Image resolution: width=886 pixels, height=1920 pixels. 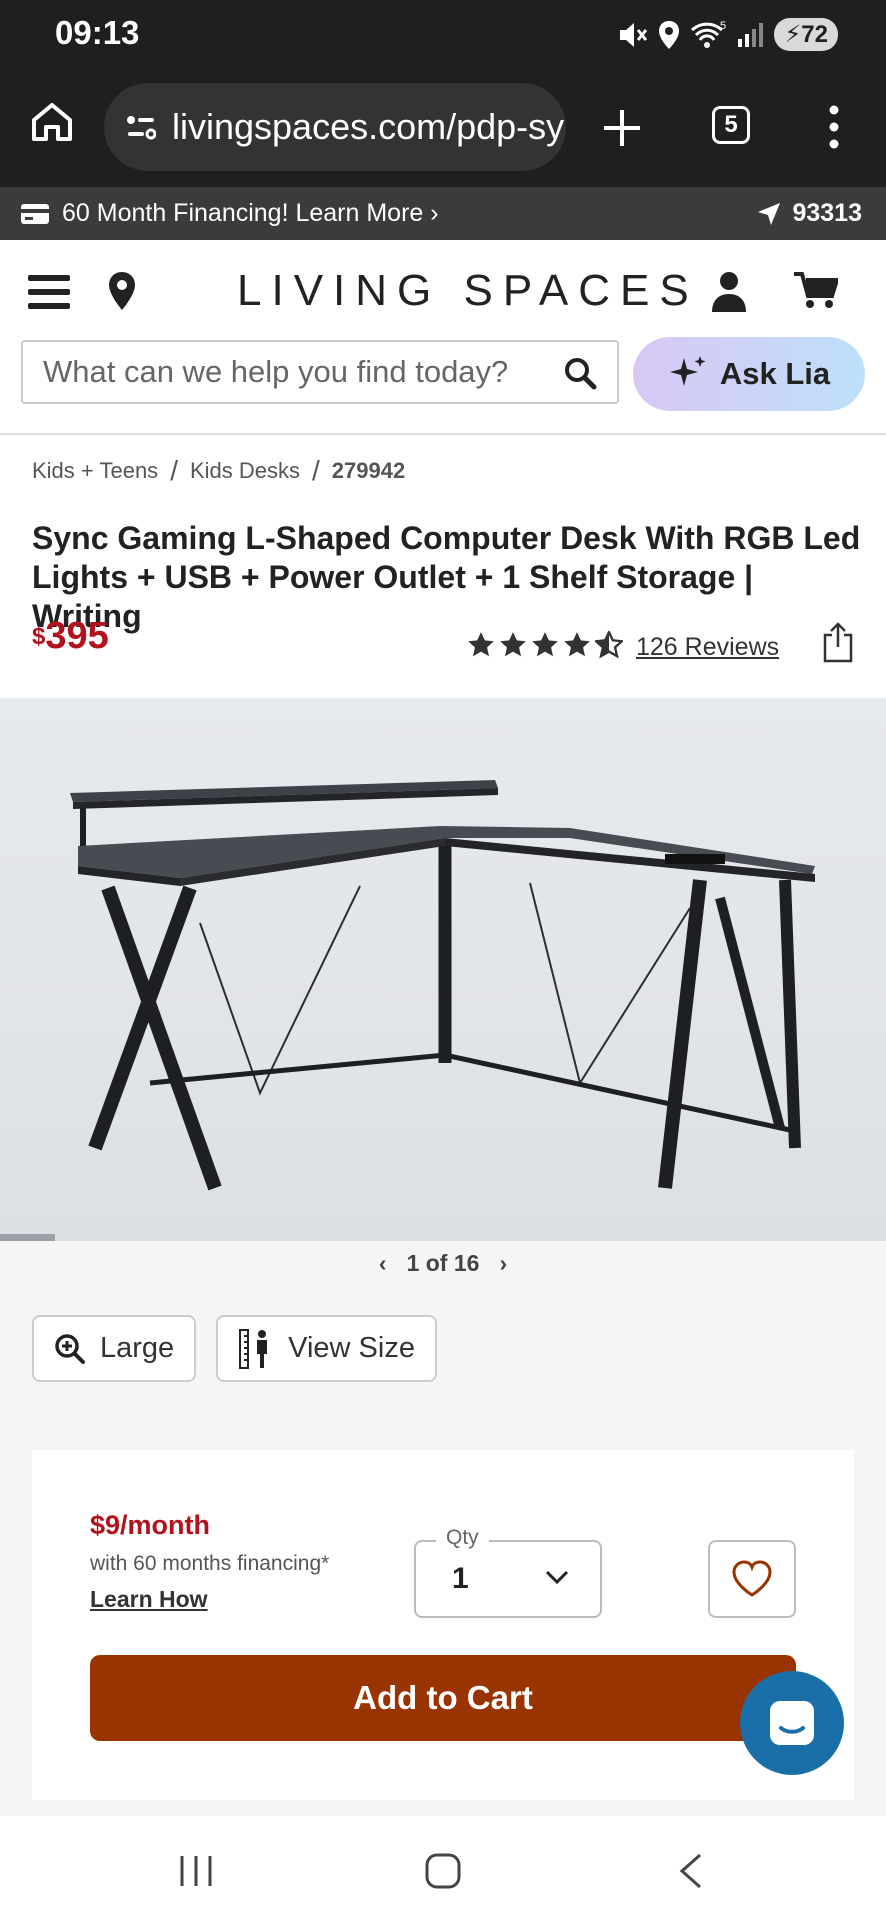 I want to click on view-size-button: View Size, so click(x=326, y=1348).